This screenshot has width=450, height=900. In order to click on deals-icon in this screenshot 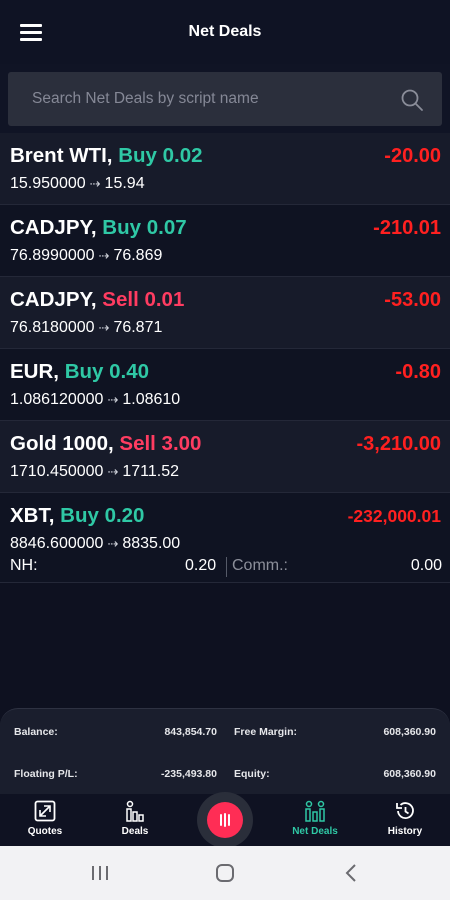, I will do `click(135, 811)`.